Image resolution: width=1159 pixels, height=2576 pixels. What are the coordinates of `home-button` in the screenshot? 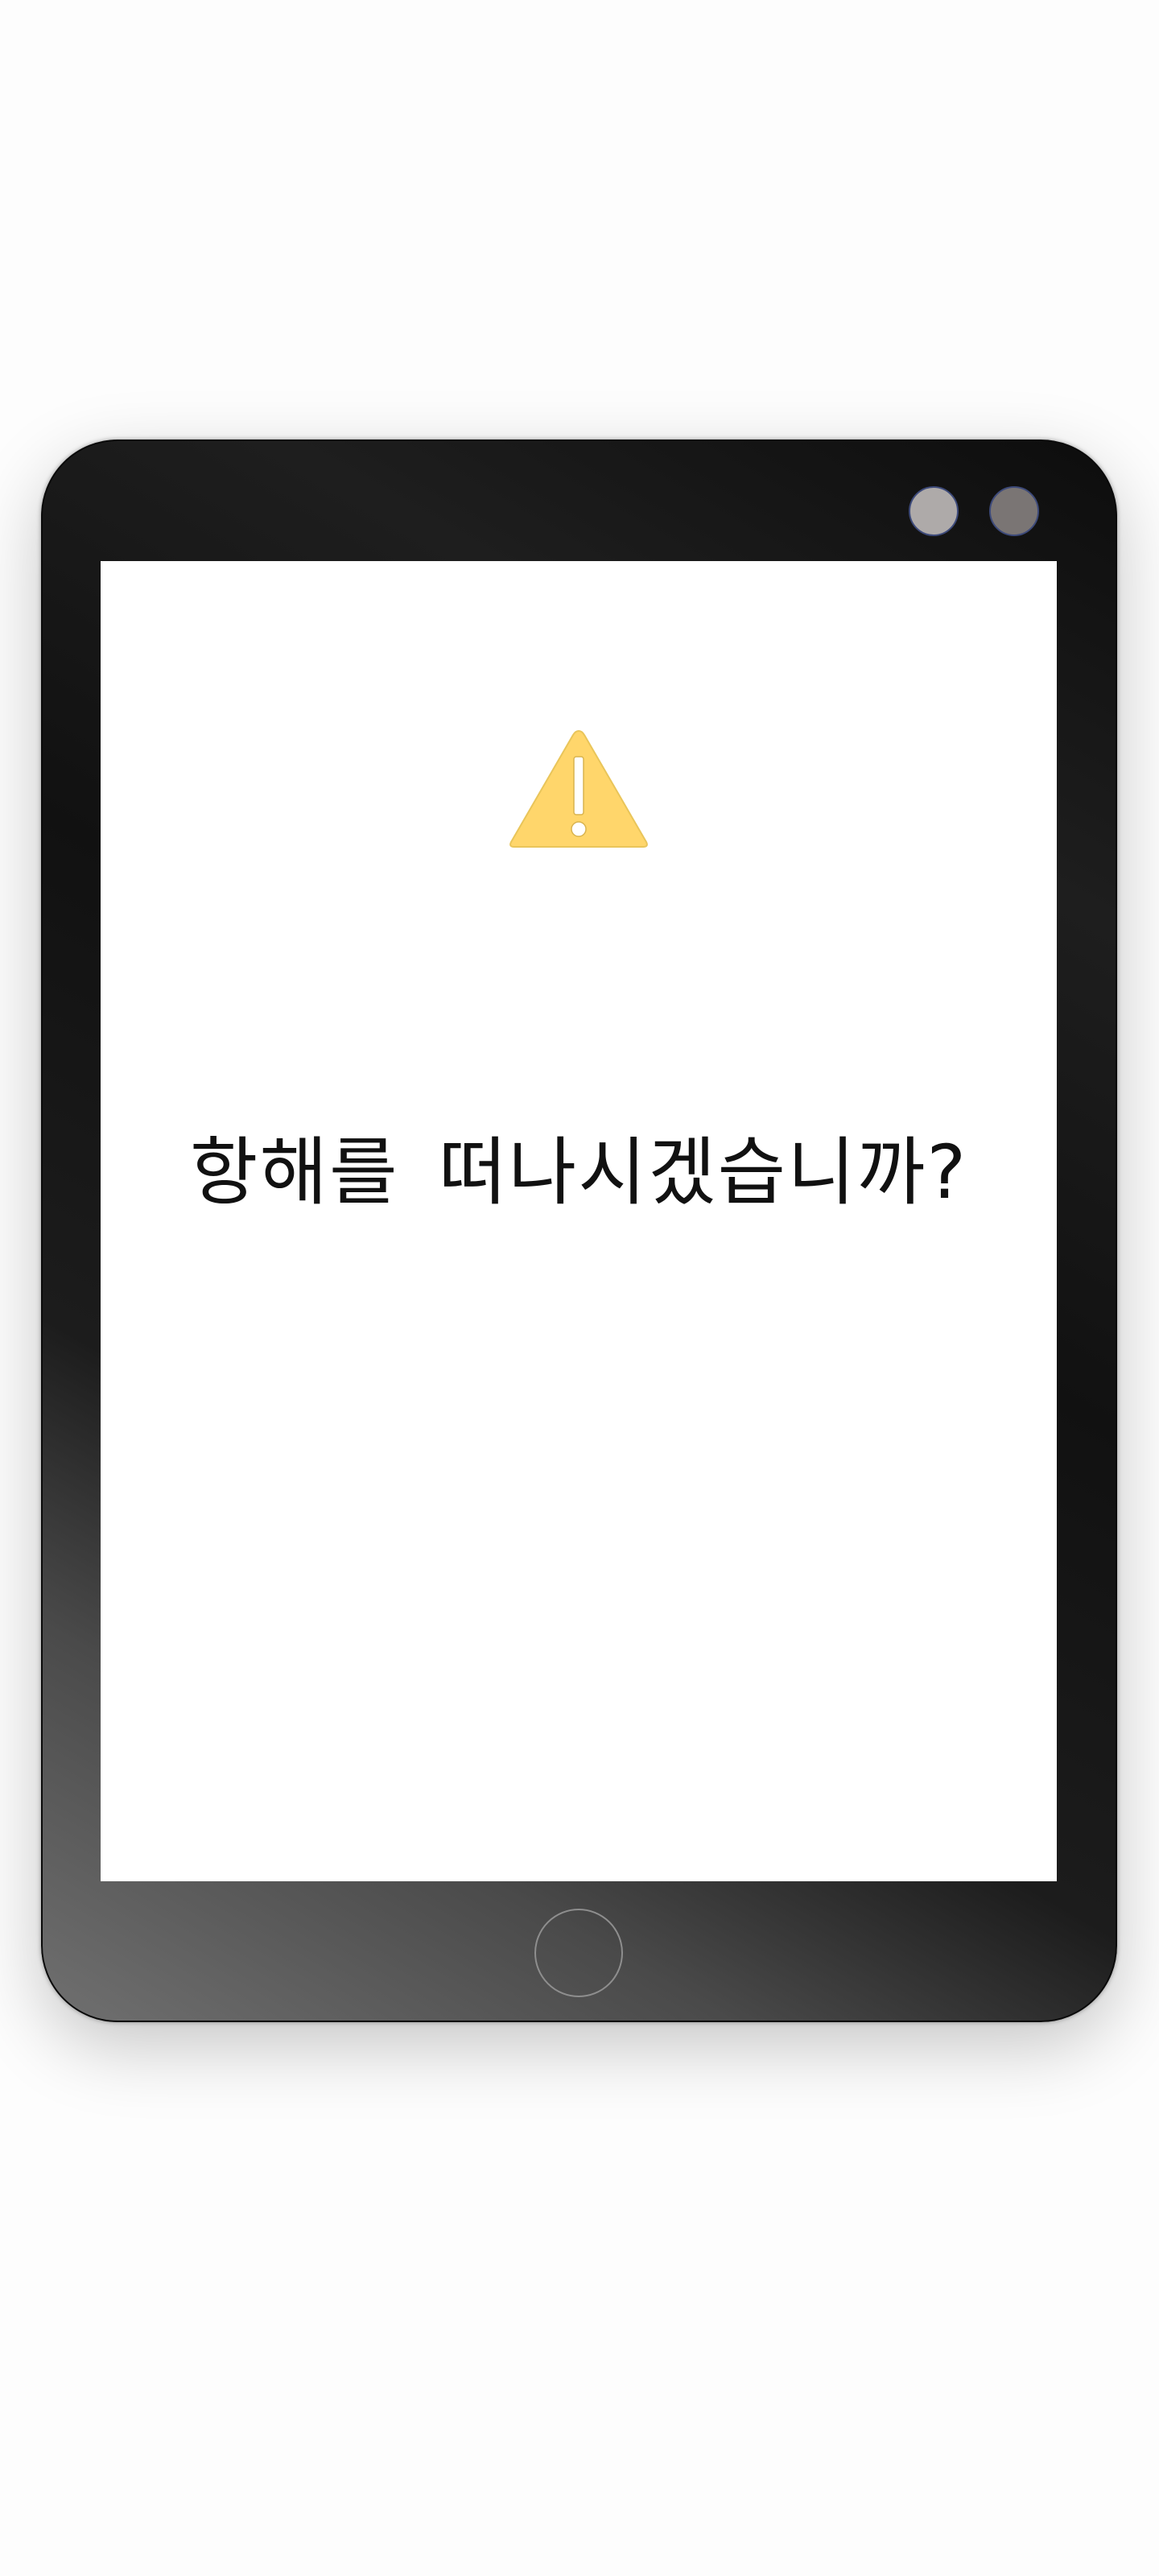 It's located at (578, 1953).